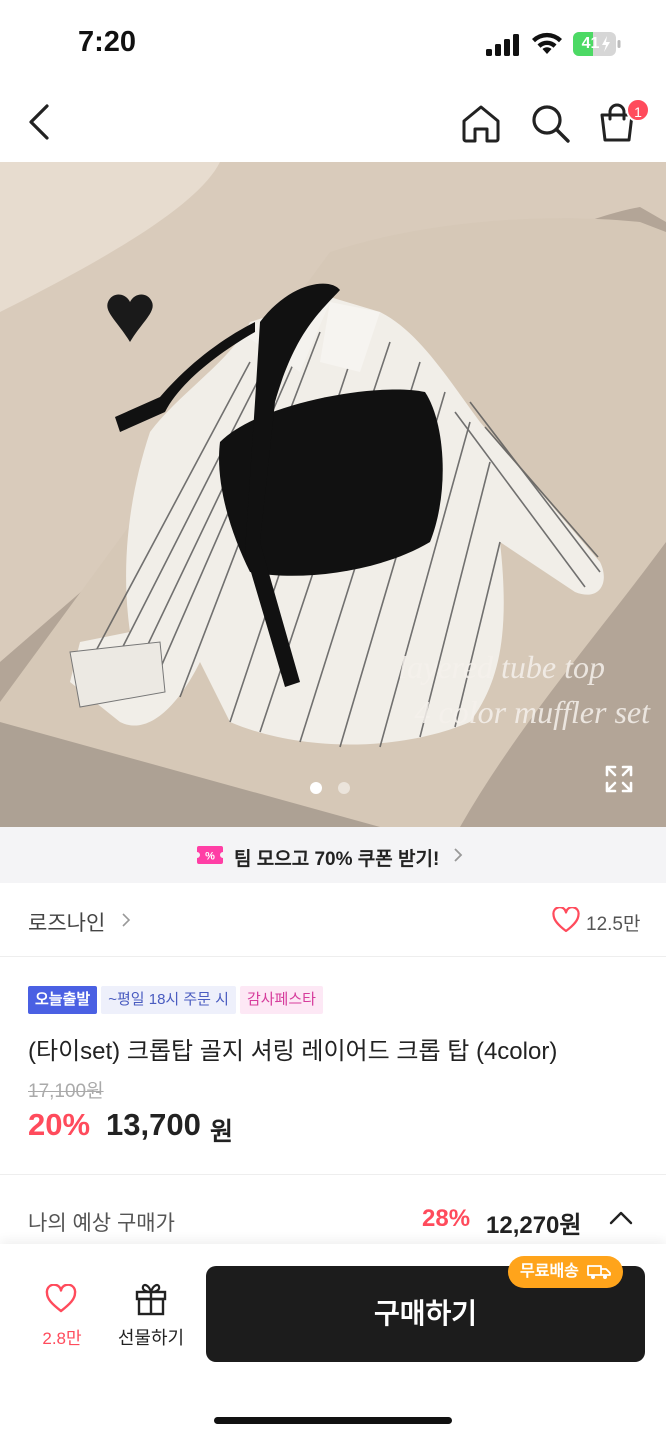 This screenshot has width=666, height=1440. Describe the element at coordinates (151, 1338) in the screenshot. I see `gift-label: 선물하기` at that location.